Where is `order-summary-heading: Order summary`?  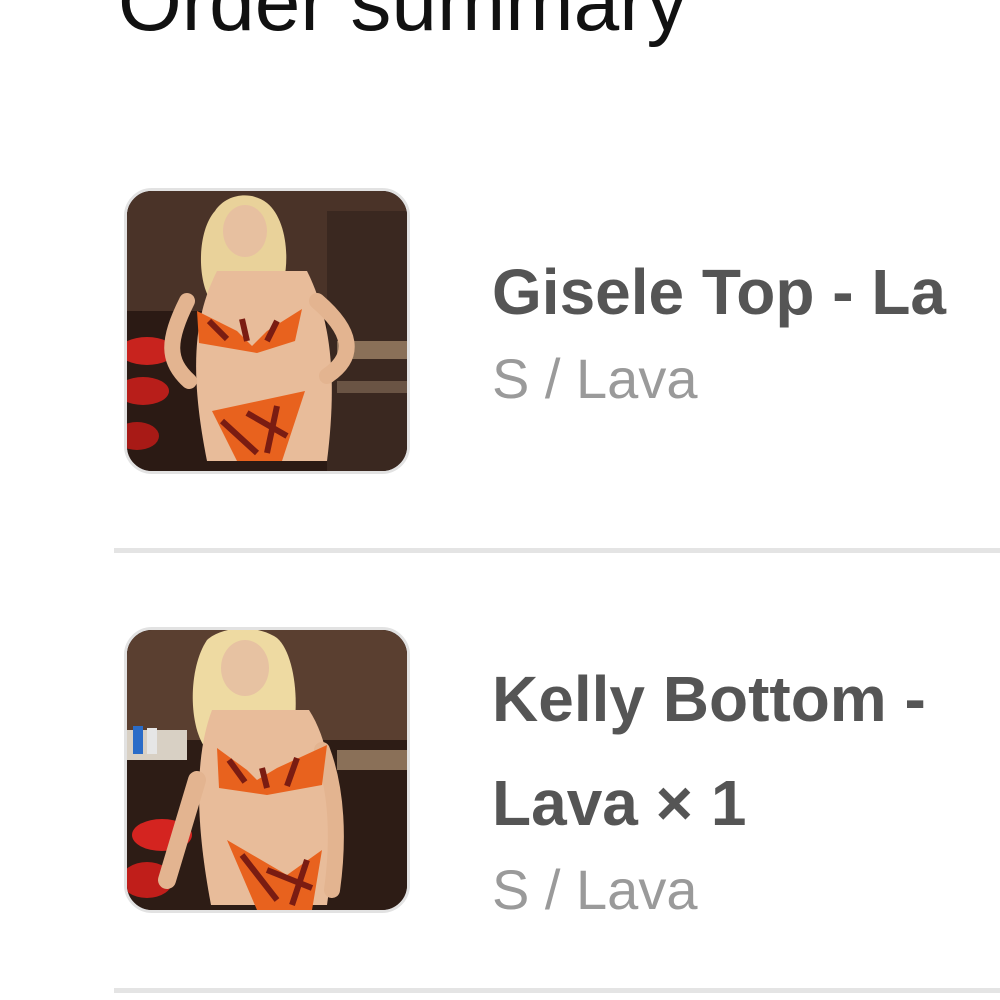 order-summary-heading: Order summary is located at coordinates (403, 24).